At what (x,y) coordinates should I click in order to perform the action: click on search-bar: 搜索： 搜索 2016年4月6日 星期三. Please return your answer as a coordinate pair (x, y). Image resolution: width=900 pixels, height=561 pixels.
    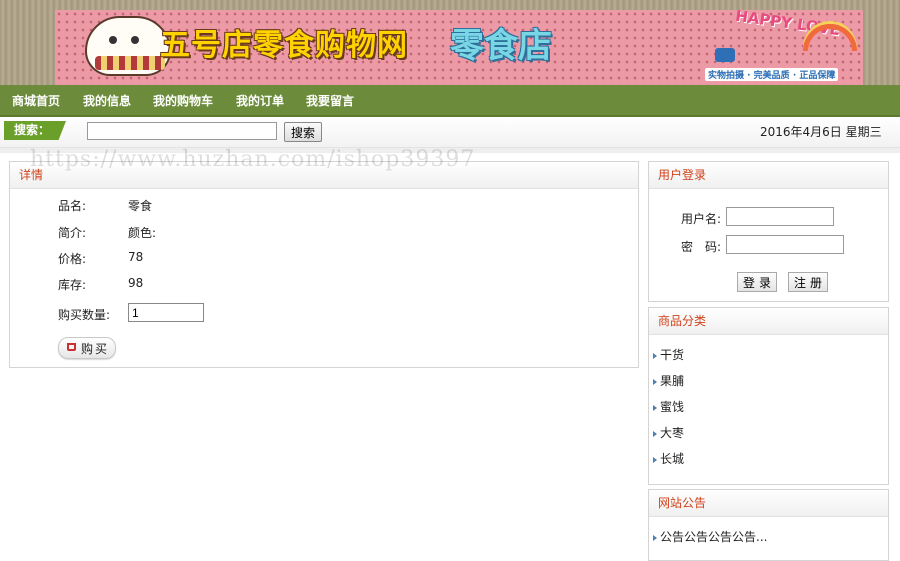
    Looking at the image, I should click on (450, 132).